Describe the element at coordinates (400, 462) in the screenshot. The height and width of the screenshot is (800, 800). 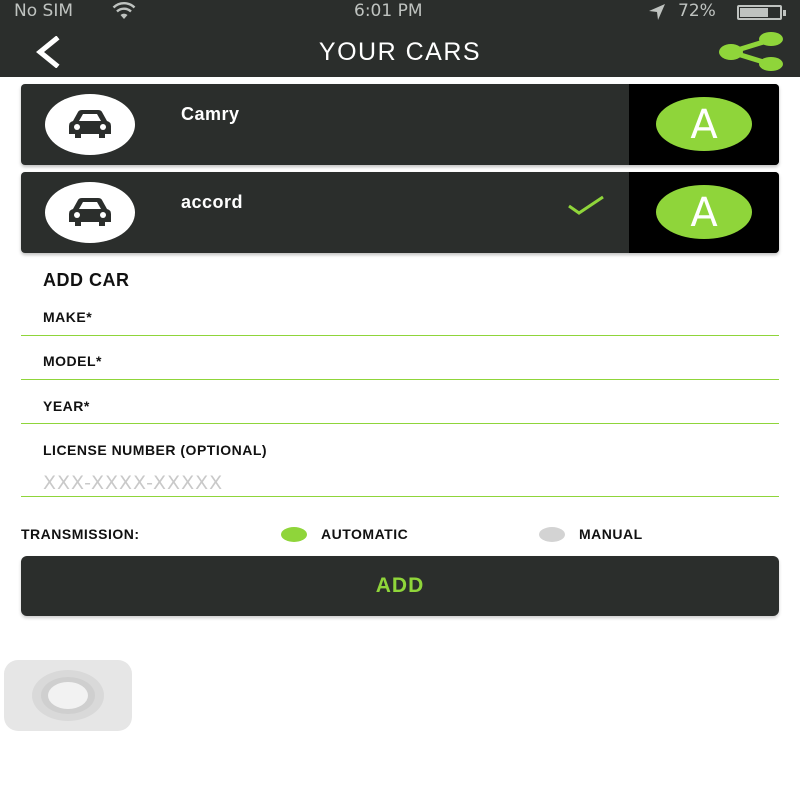
I see `license-field: LICENSE NUMBER (OPTIONAL)` at that location.